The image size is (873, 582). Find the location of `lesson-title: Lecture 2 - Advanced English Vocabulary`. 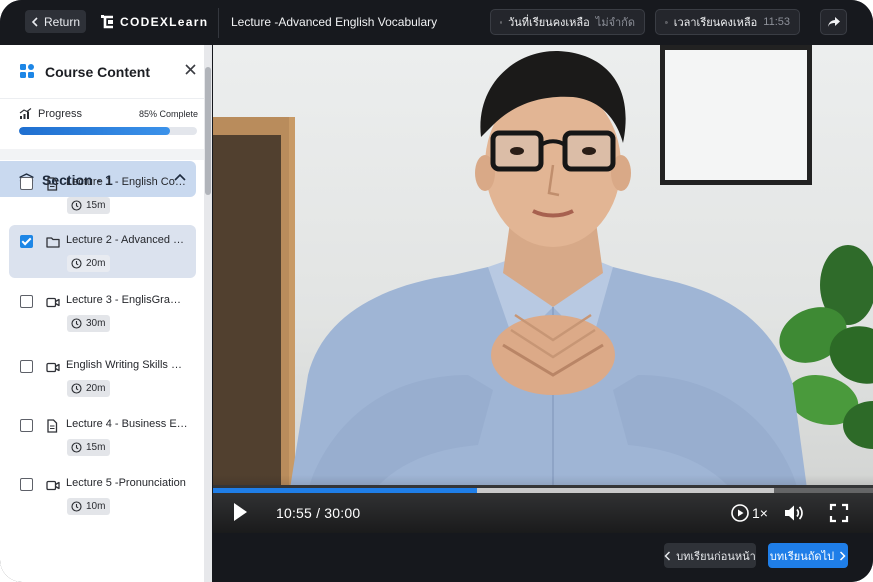

lesson-title: Lecture 2 - Advanced English Vocabulary is located at coordinates (128, 240).